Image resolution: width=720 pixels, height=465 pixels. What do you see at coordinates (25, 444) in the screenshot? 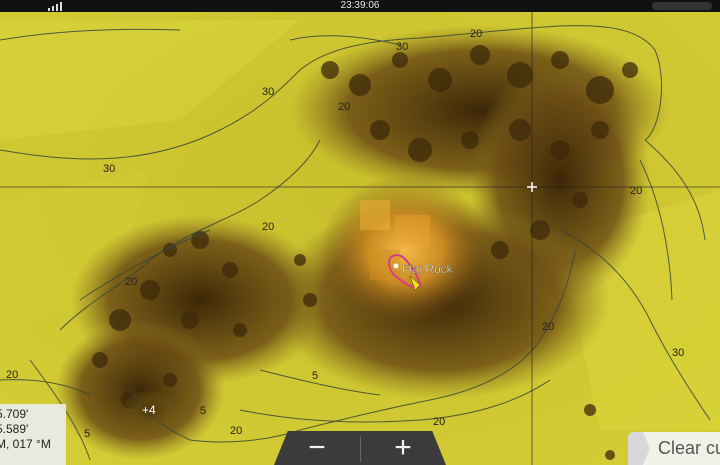
I see `bearing-readout: M, 017 °M` at bounding box center [25, 444].